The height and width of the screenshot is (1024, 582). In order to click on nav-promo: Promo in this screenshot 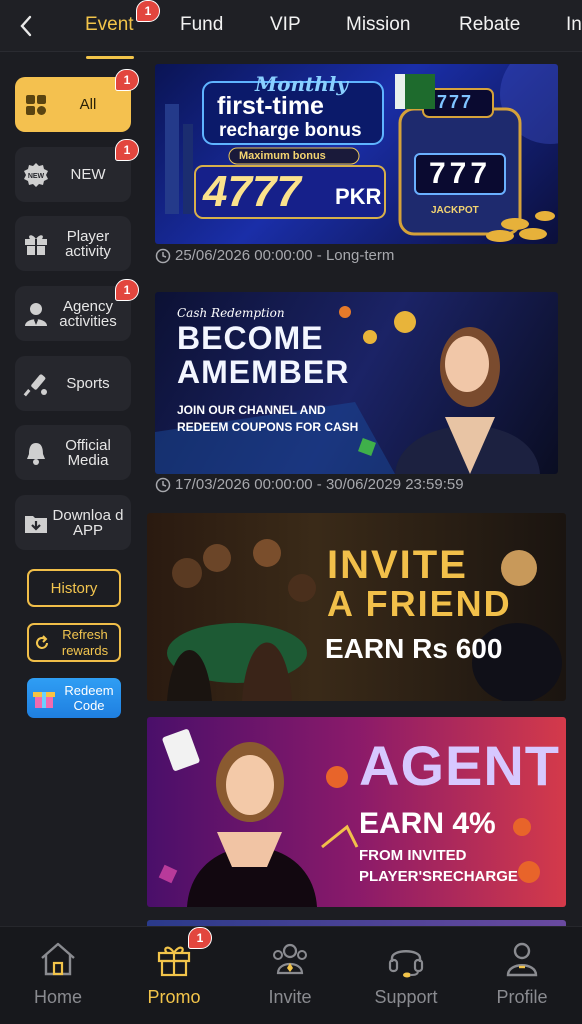, I will do `click(174, 973)`.